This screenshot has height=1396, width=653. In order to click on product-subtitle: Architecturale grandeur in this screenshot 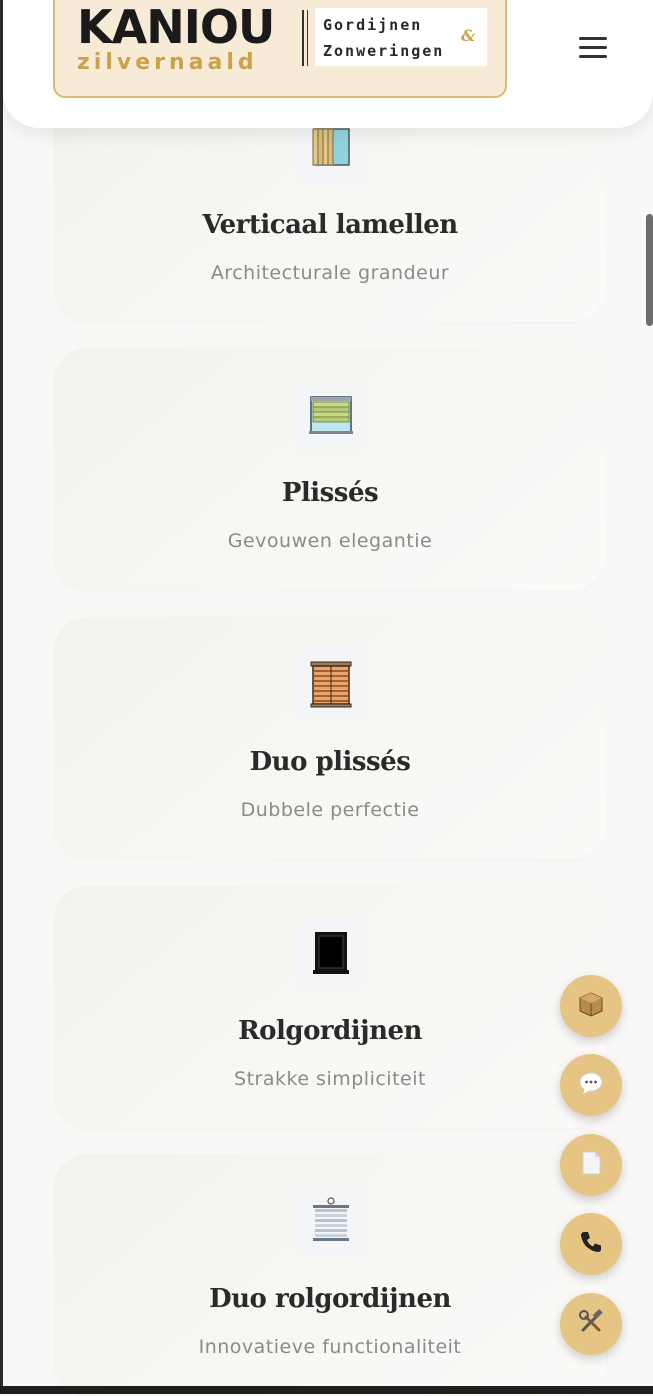, I will do `click(330, 273)`.